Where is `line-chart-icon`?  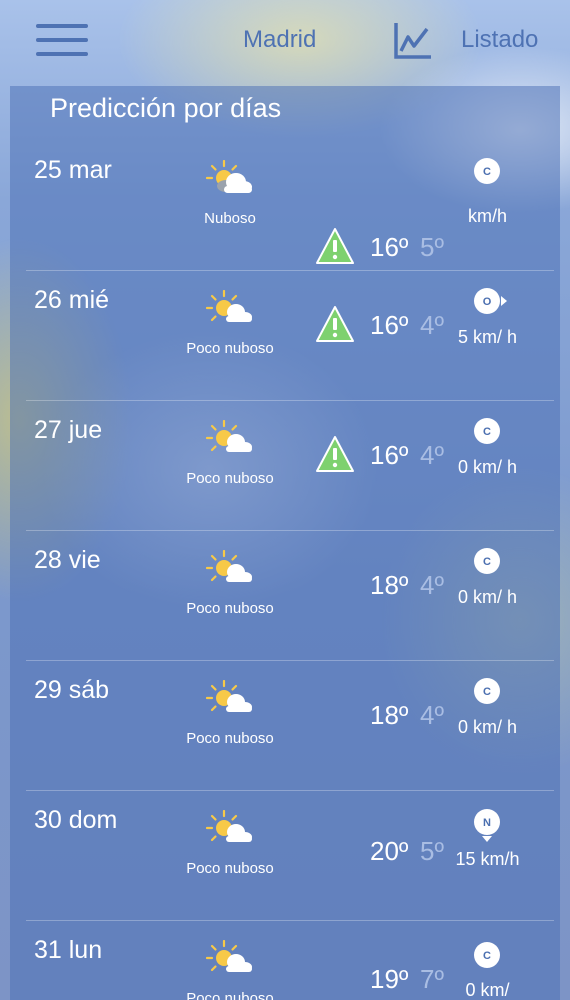 line-chart-icon is located at coordinates (413, 40).